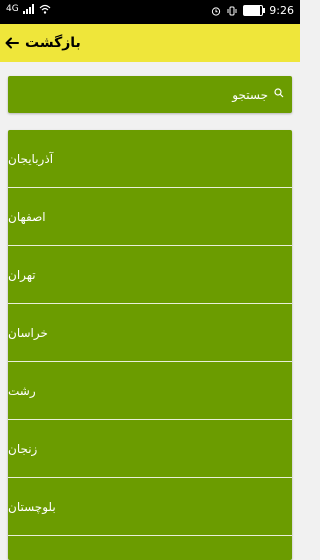  Describe the element at coordinates (23, 448) in the screenshot. I see `list-item-label: زنجان` at that location.